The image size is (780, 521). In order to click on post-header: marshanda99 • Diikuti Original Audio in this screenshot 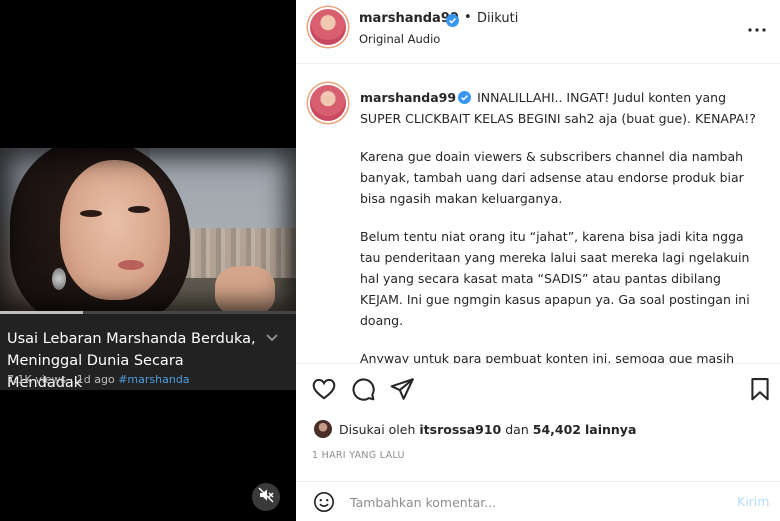, I will do `click(538, 32)`.